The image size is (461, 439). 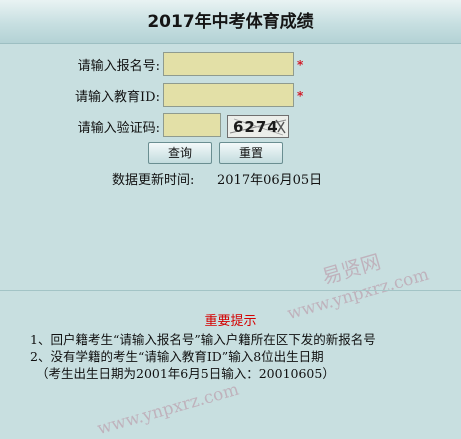 I want to click on captcha-noise-graphic: 6274, so click(x=258, y=127).